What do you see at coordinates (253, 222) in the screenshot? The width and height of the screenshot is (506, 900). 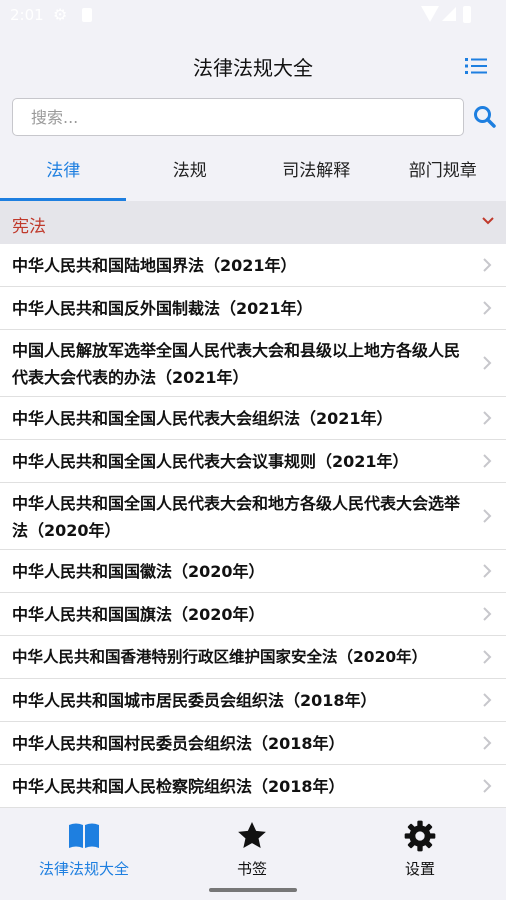 I see `section-header-constitution: 宪法` at bounding box center [253, 222].